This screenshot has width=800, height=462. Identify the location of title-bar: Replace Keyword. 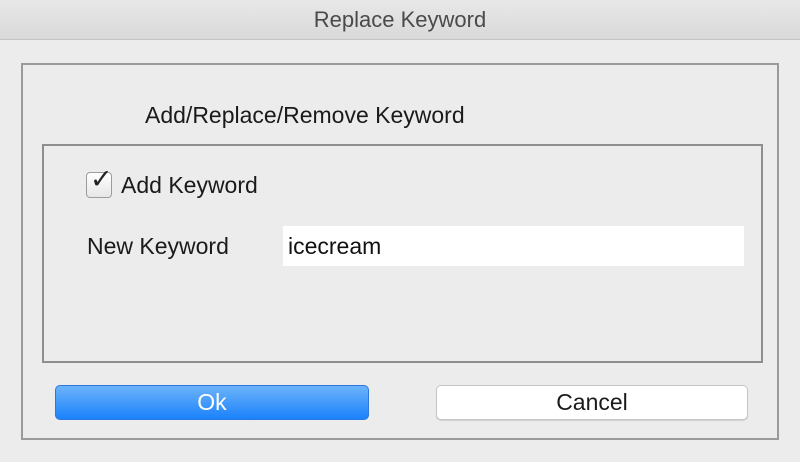
(400, 20).